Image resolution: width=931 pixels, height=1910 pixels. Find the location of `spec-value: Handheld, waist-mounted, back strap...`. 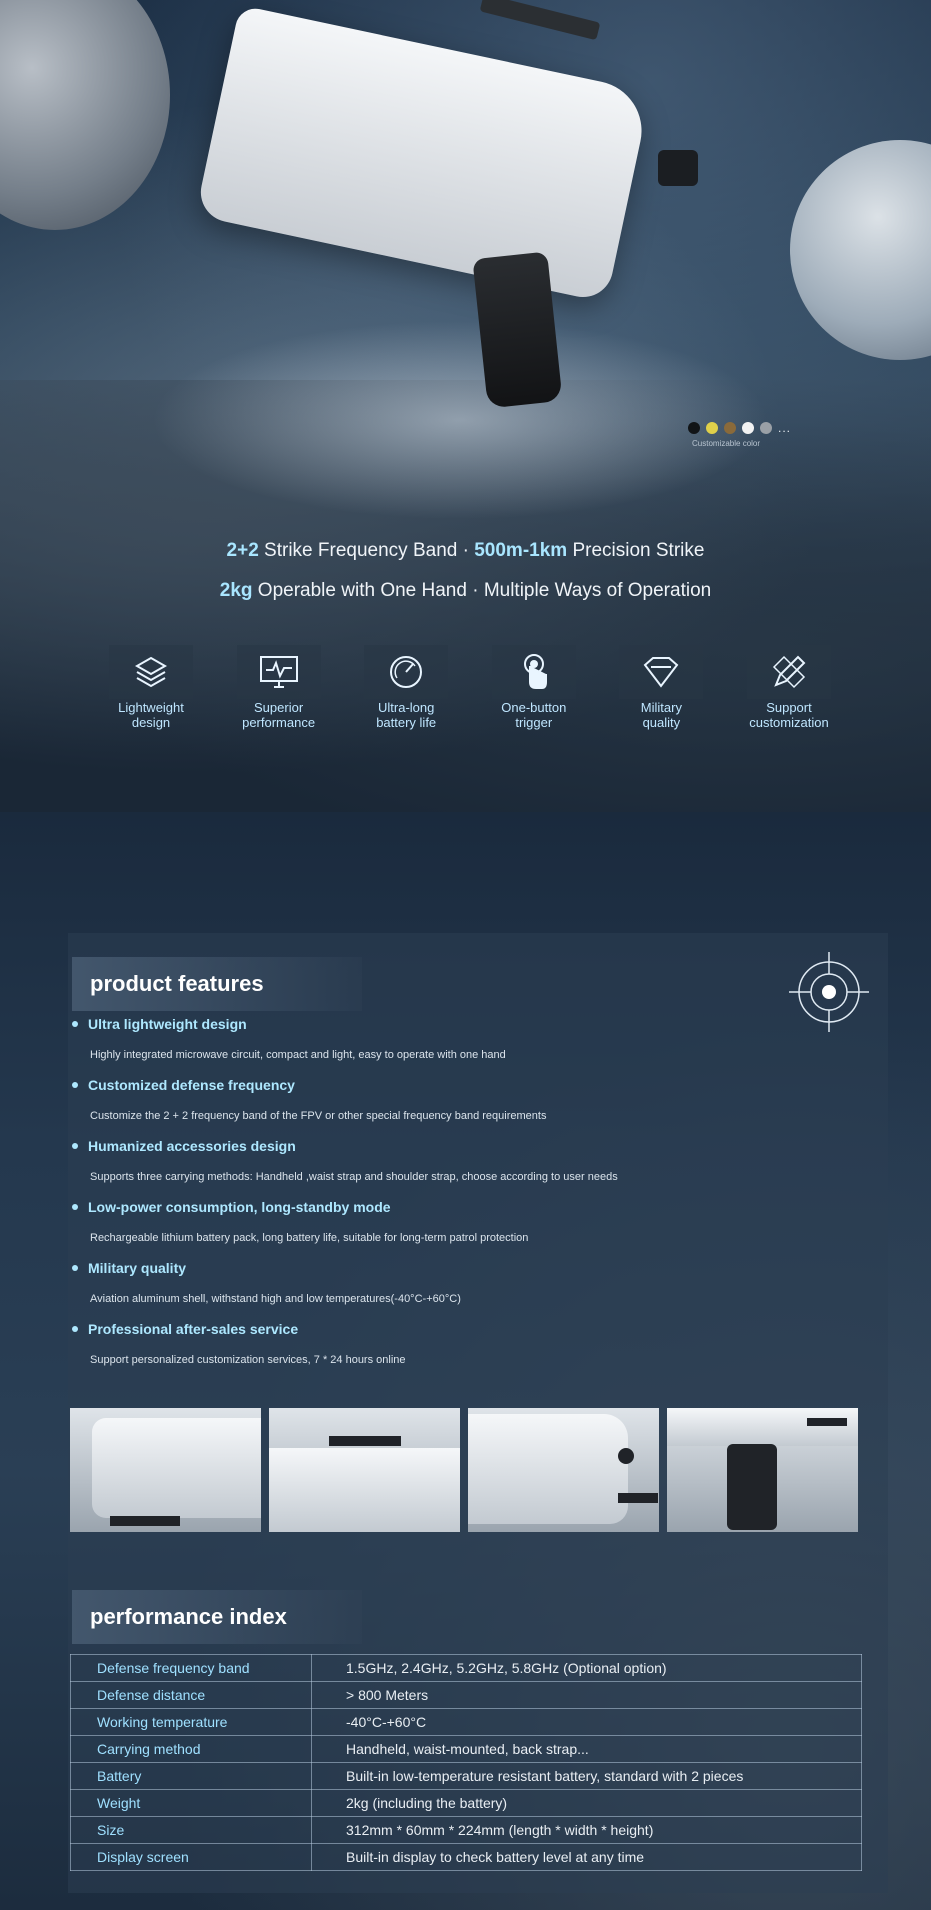

spec-value: Handheld, waist-mounted, back strap... is located at coordinates (586, 1749).